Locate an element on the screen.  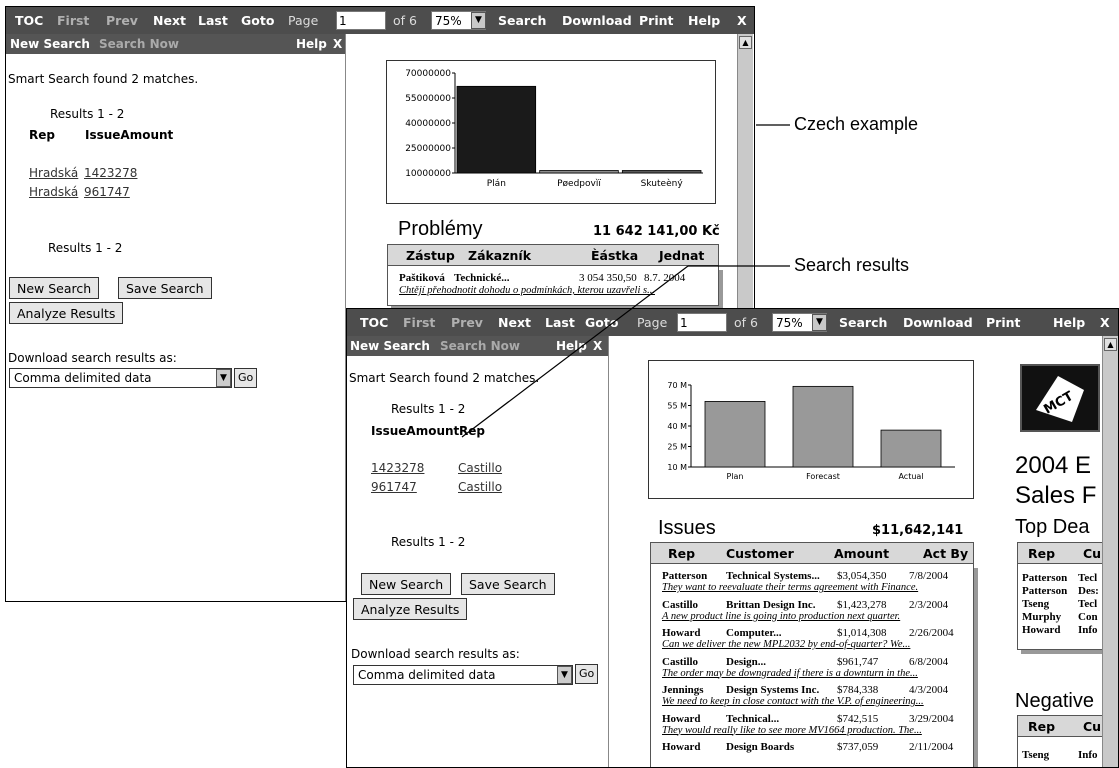
y-tick-label: 10 M is located at coordinates (677, 467).